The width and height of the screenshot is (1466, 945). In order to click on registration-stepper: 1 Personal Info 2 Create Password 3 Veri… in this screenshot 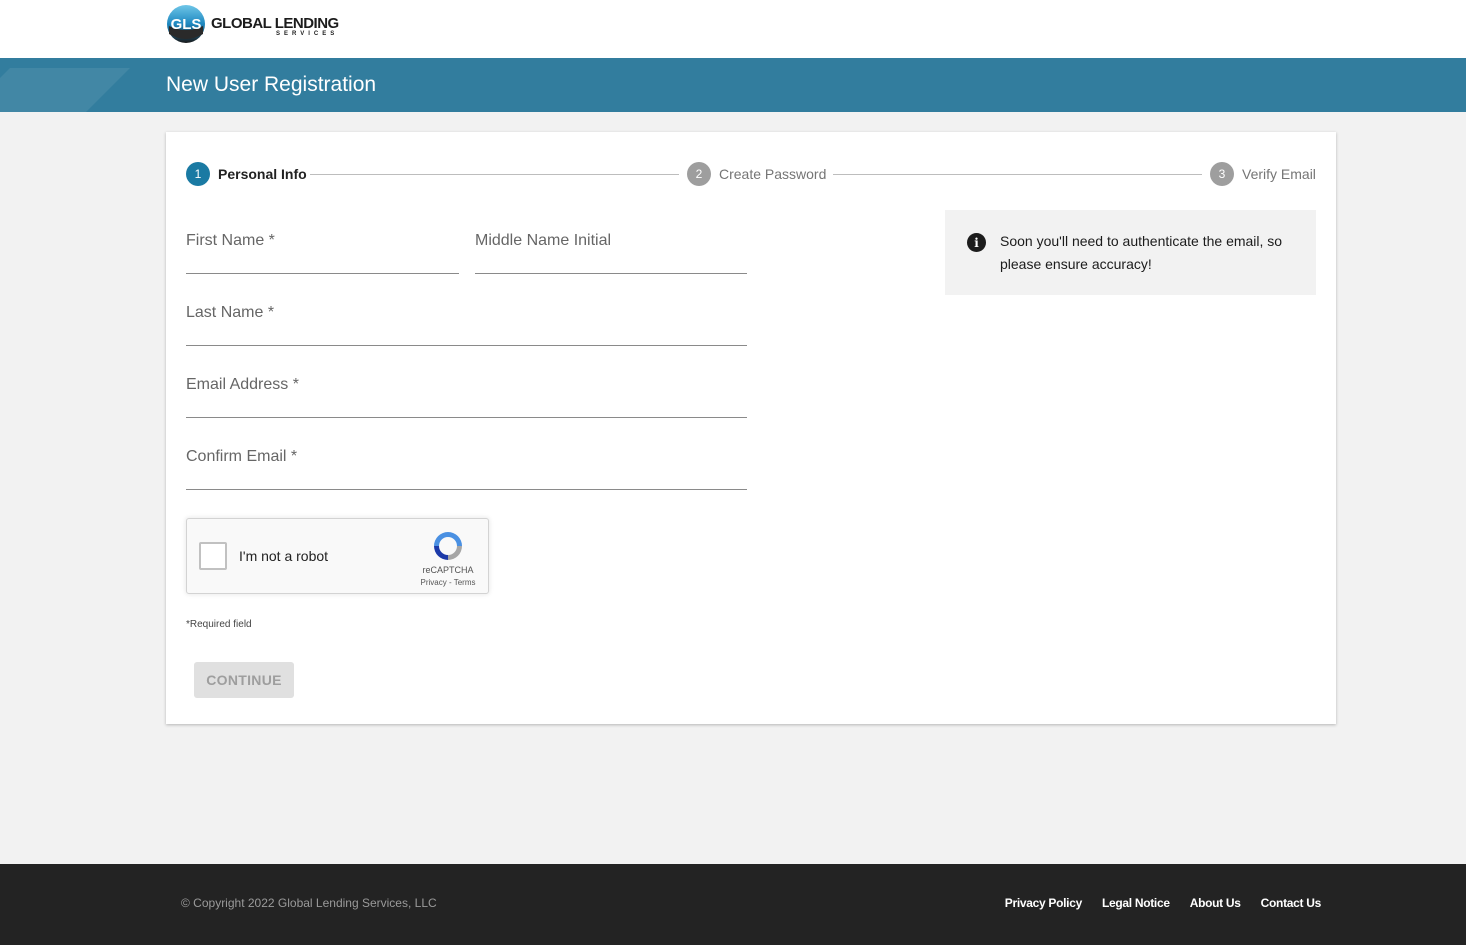, I will do `click(751, 174)`.